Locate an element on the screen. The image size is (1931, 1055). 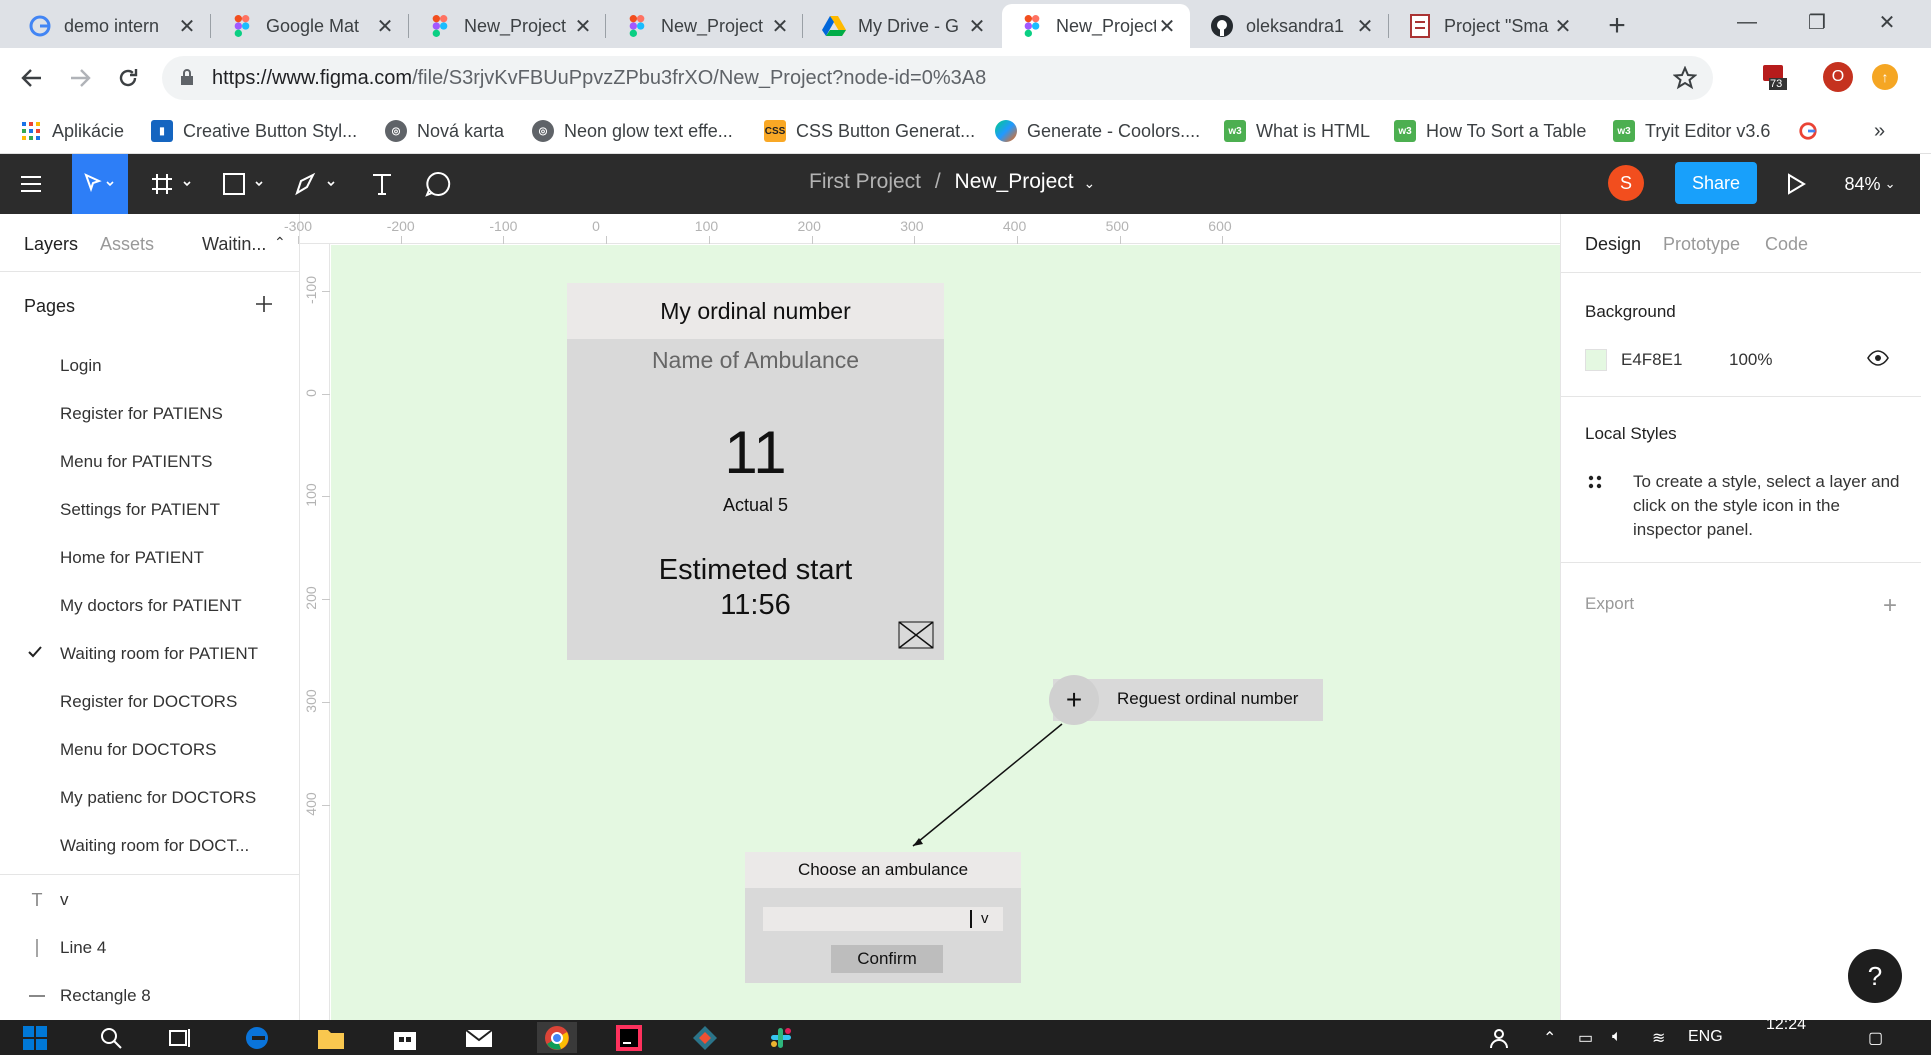
request-ordinal-number-button: + Reguest ordinal number is located at coordinates (1186, 700).